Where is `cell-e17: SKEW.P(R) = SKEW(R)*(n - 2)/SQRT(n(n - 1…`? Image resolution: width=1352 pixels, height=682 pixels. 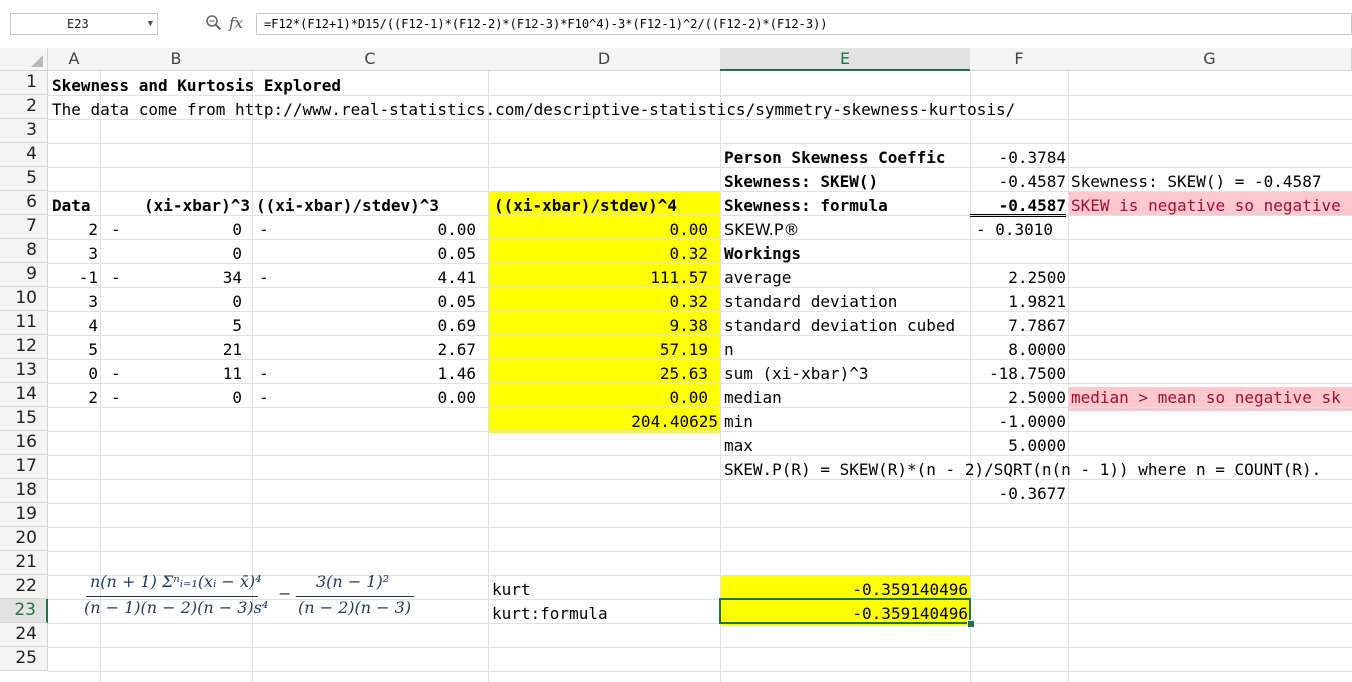 cell-e17: SKEW.P(R) = SKEW(R)*(n - 2)/SQRT(n(n - 1… is located at coordinates (1022, 470).